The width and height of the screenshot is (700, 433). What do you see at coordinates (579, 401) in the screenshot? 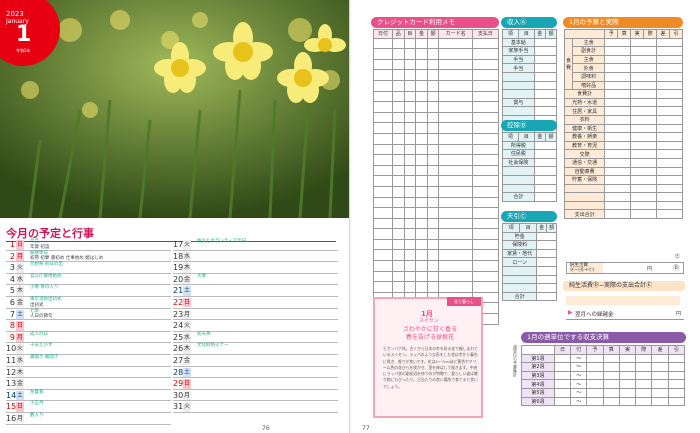
I see `week-date-sep: 〜` at bounding box center [579, 401].